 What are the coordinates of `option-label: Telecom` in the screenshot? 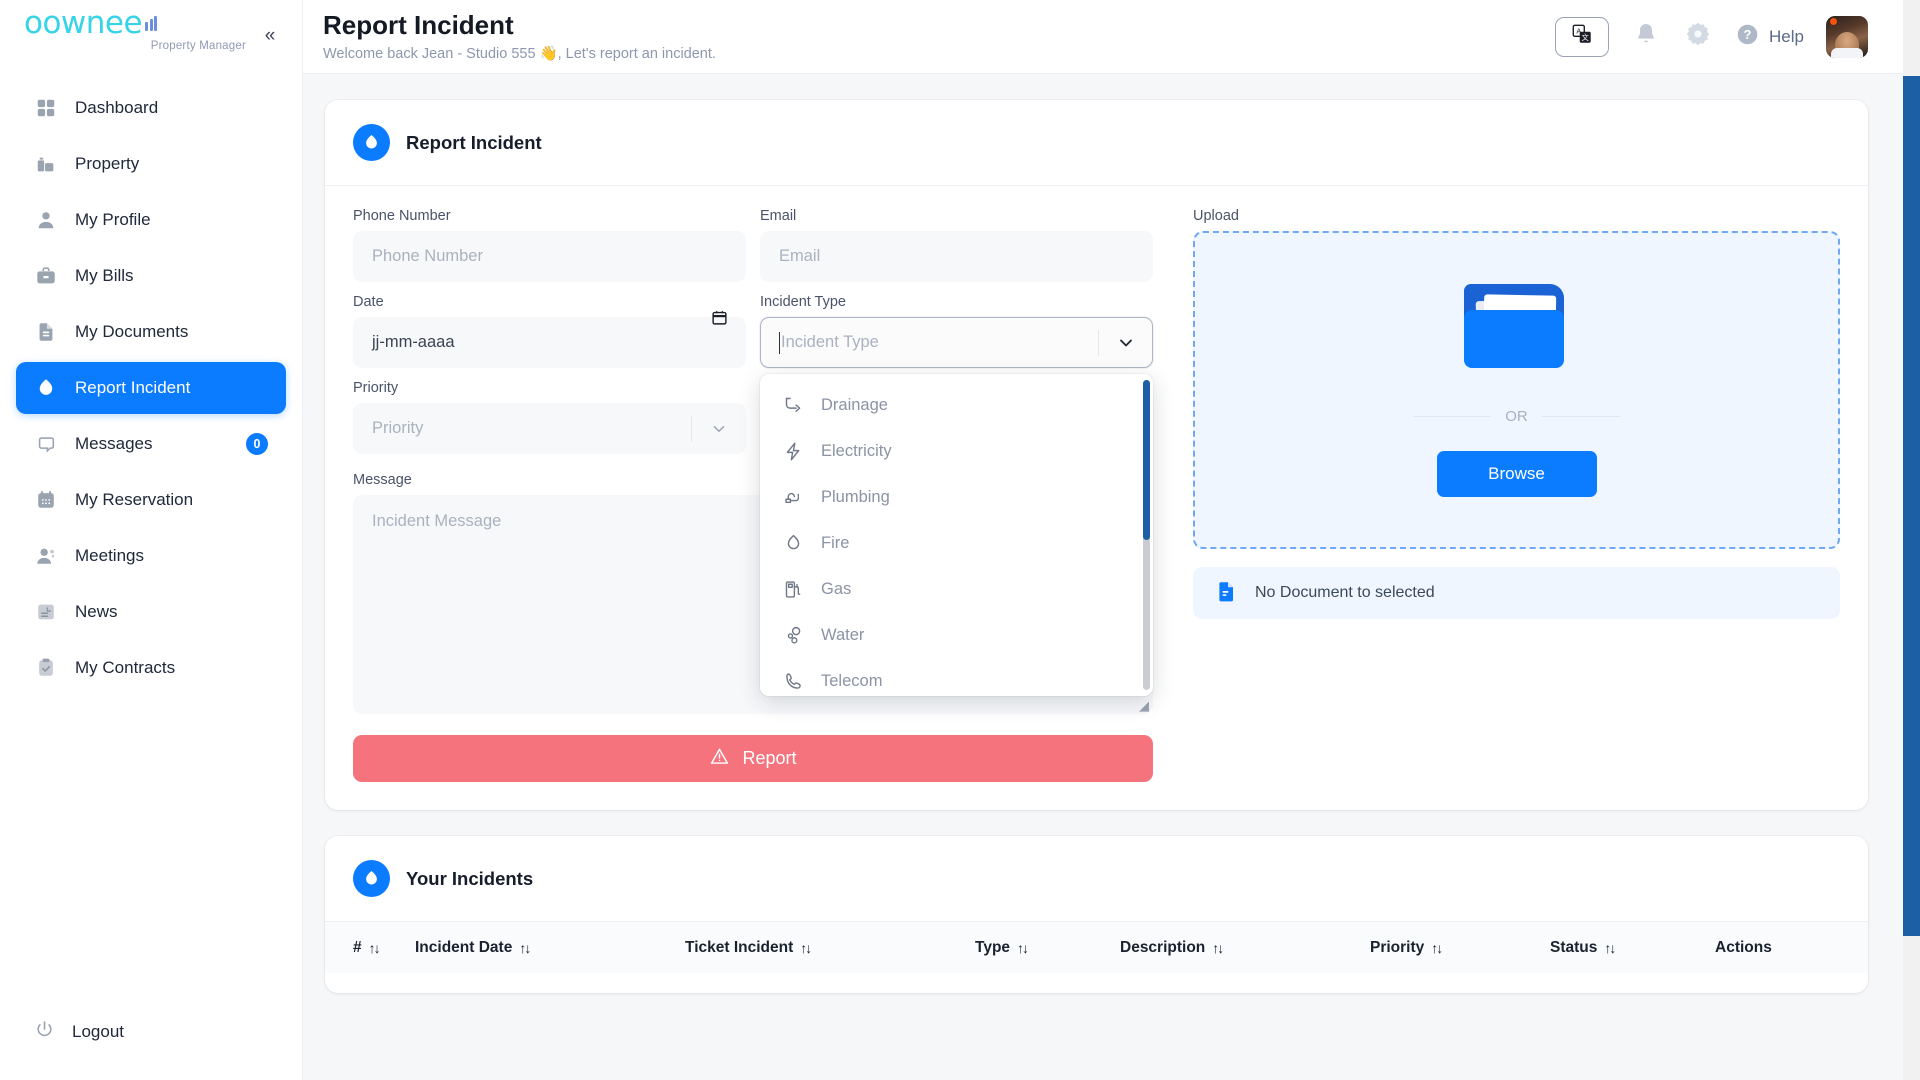 It's located at (852, 680).